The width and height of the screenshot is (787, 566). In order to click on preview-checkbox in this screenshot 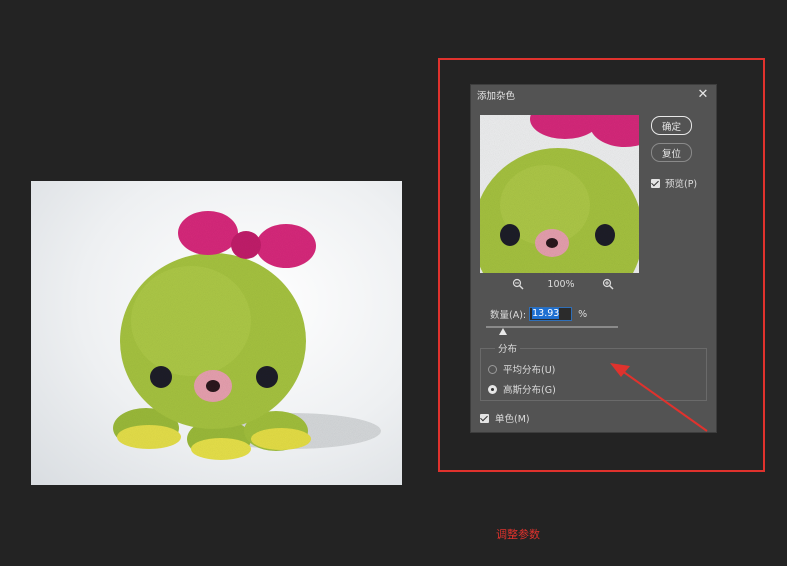, I will do `click(655, 183)`.